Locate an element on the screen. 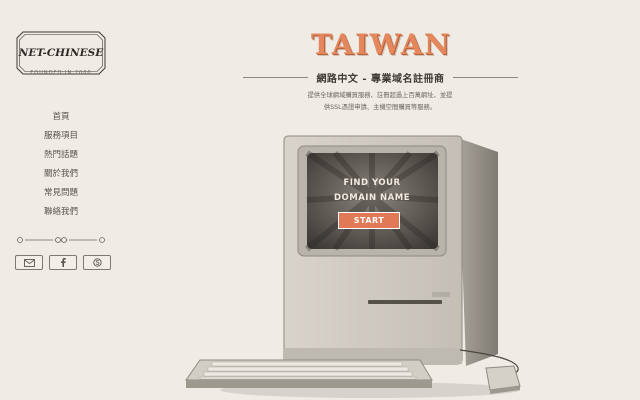  subtitle-row: 網路中文 - 專業域名註冊商 is located at coordinates (380, 77).